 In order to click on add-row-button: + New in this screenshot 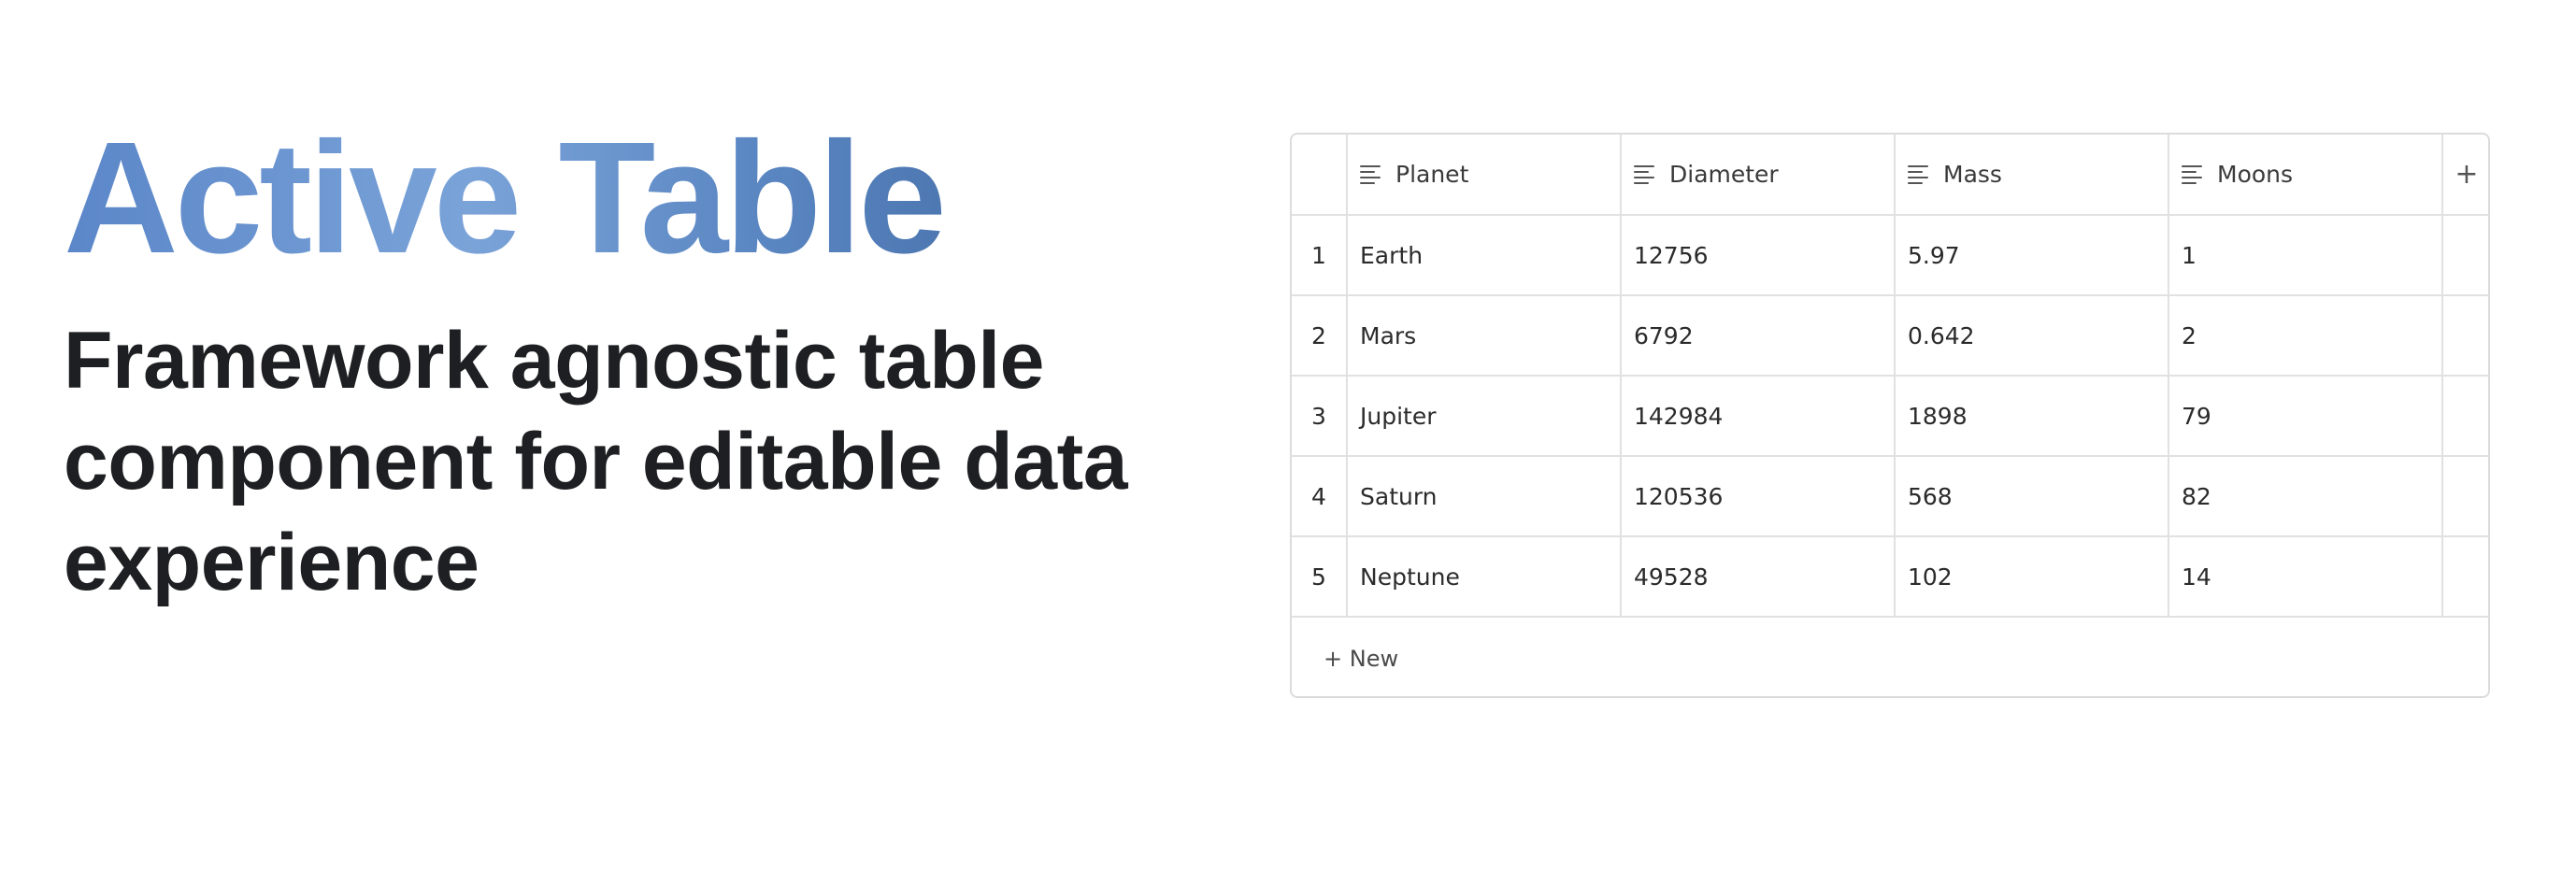, I will do `click(1890, 657)`.